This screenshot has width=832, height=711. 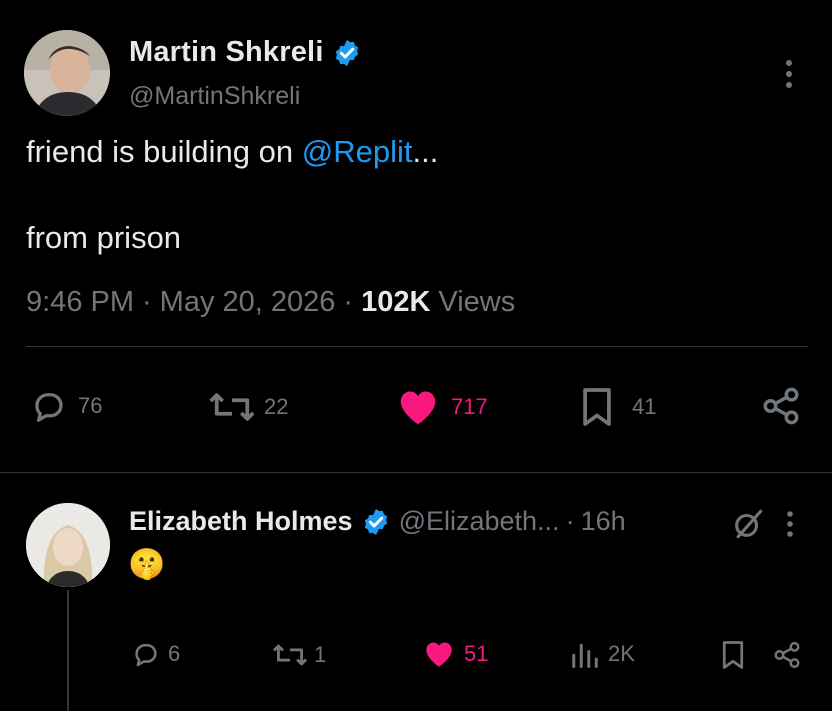 I want to click on reply-text: 🤫, so click(x=147, y=564).